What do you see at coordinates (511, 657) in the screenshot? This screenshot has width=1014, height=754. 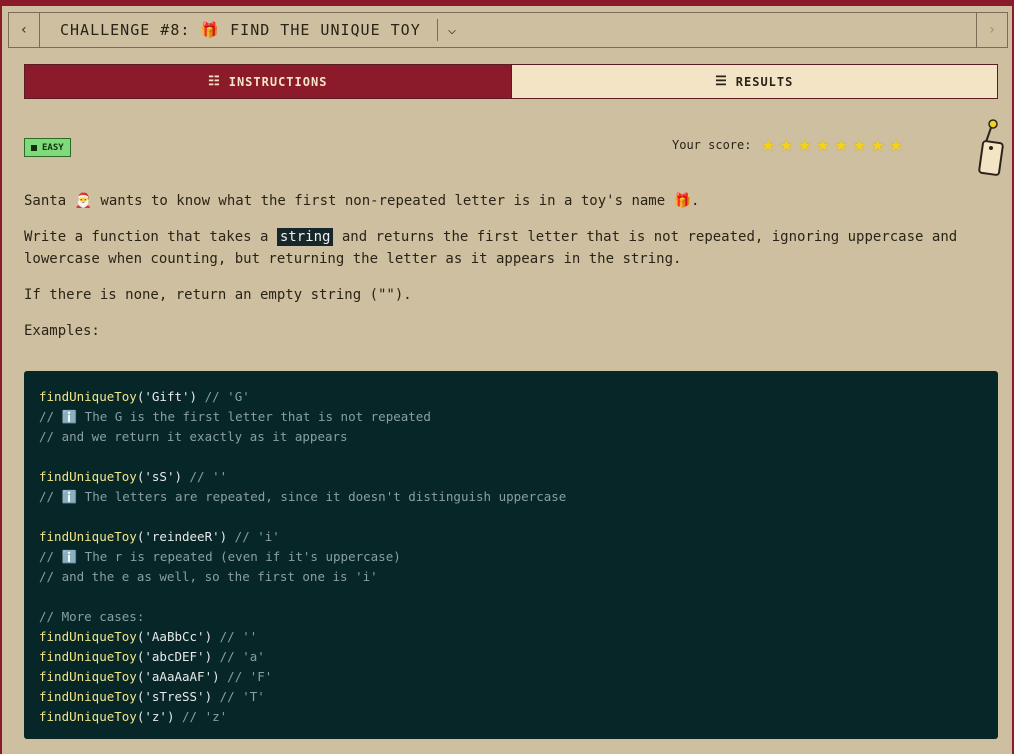 I see `code-call-line: findUniqueToy('abcDEF') // 'a'` at bounding box center [511, 657].